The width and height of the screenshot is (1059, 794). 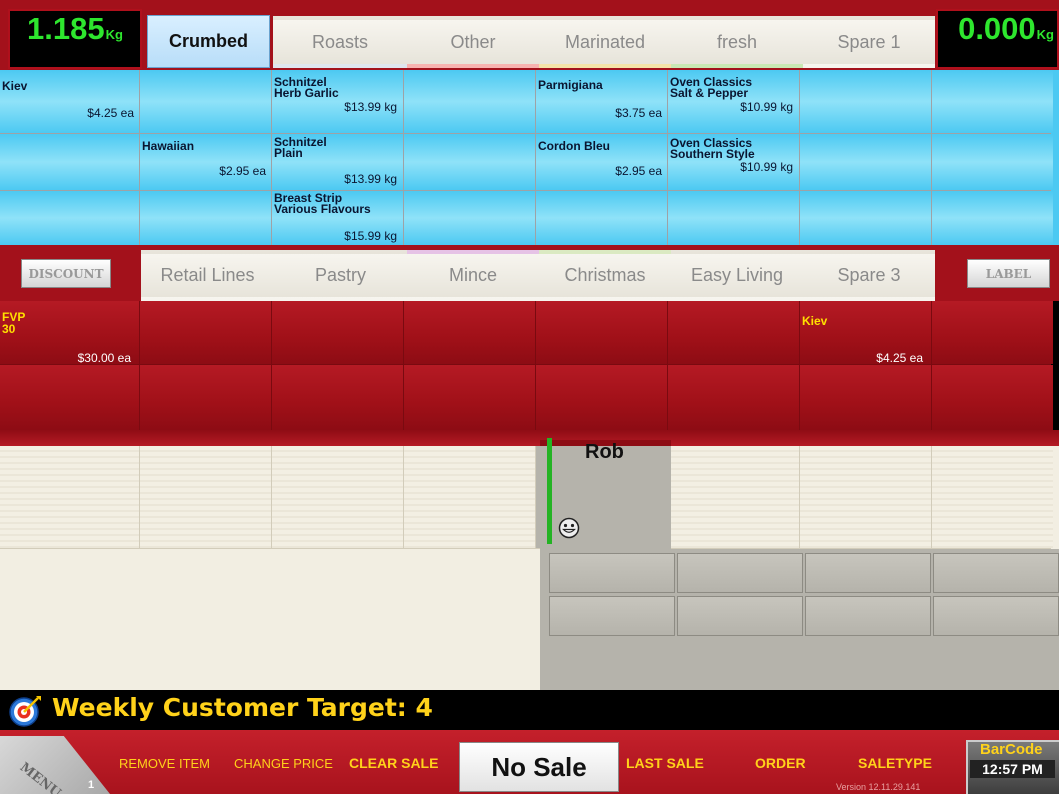 I want to click on remove-item-button: REMOVE ITEM, so click(x=164, y=763).